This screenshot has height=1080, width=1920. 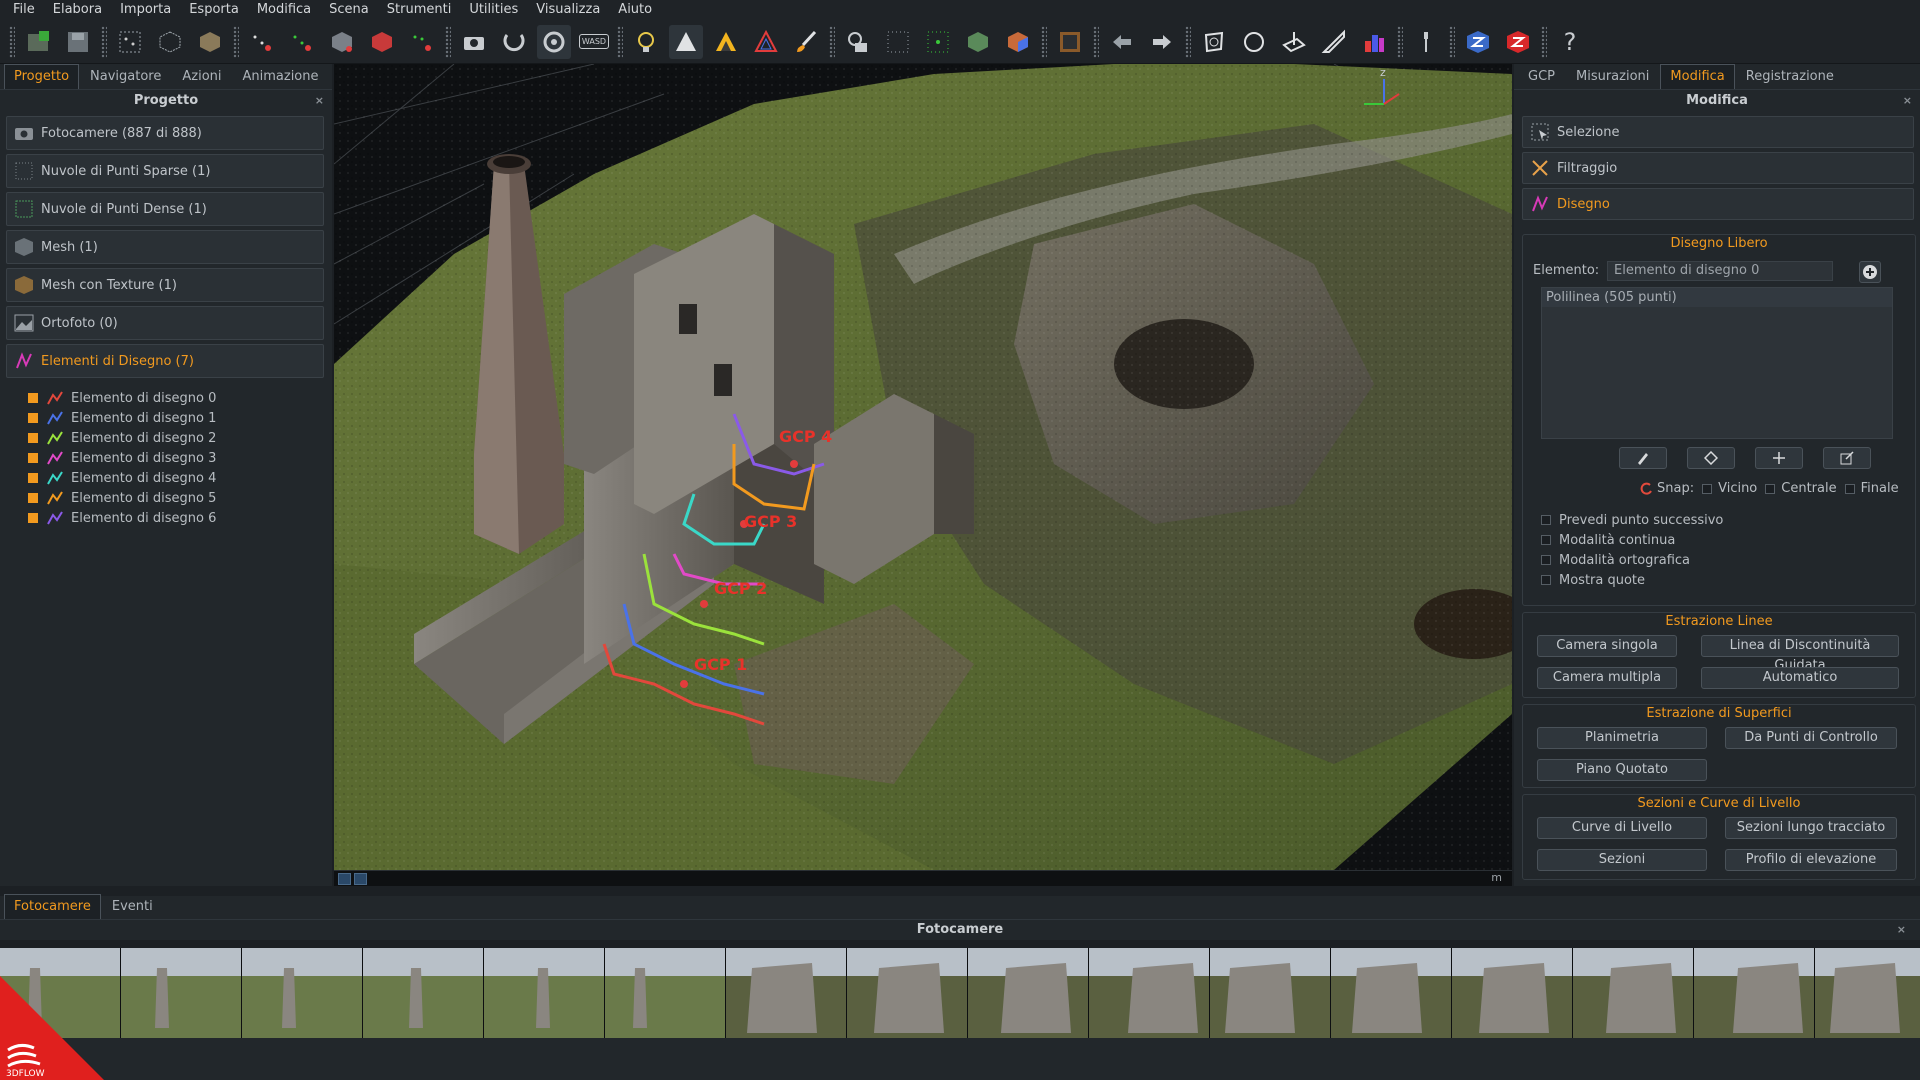 What do you see at coordinates (344, 879) in the screenshot?
I see `view-mode-icon` at bounding box center [344, 879].